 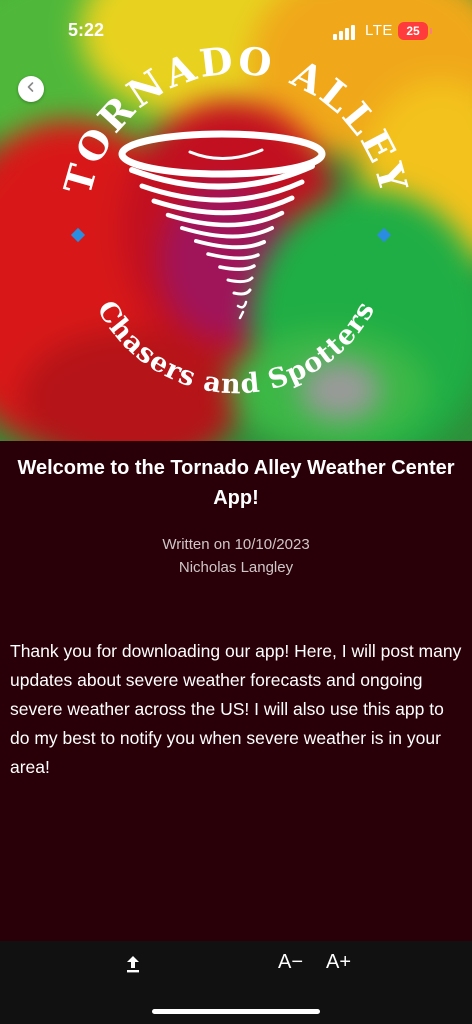 I want to click on share-button, so click(x=133, y=964).